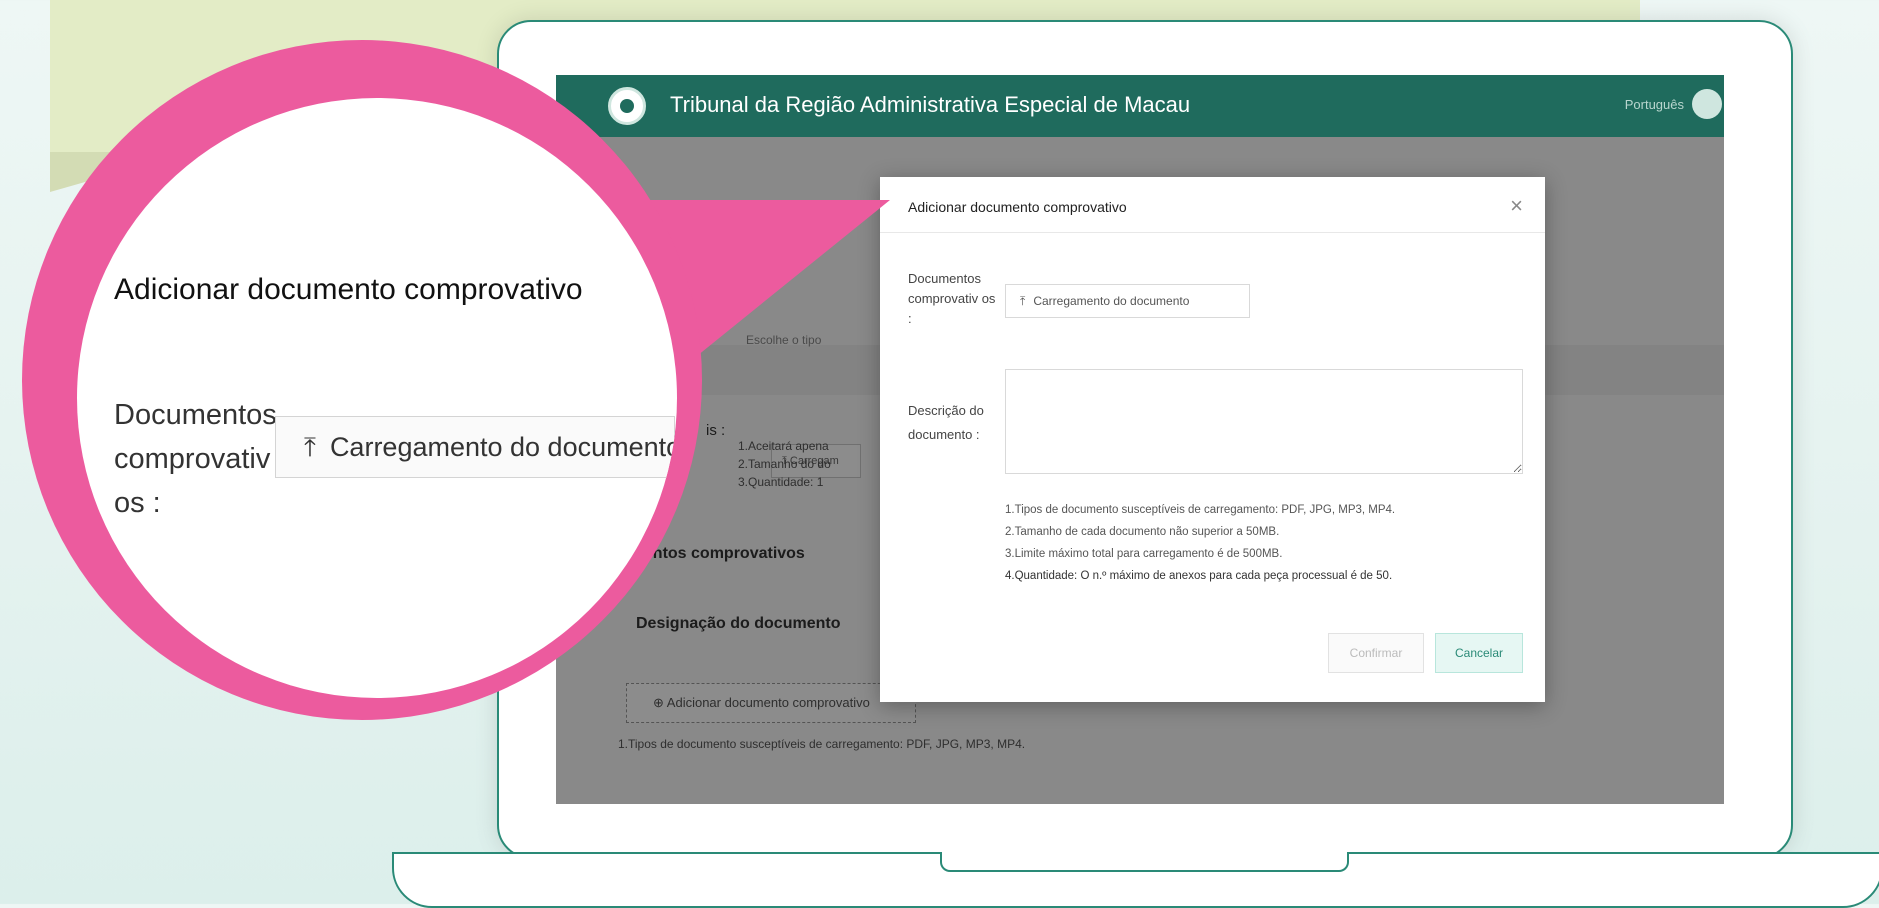 This screenshot has width=1879, height=908. What do you see at coordinates (952, 298) in the screenshot?
I see `documents-field-label: Documentos comprovativ os :` at bounding box center [952, 298].